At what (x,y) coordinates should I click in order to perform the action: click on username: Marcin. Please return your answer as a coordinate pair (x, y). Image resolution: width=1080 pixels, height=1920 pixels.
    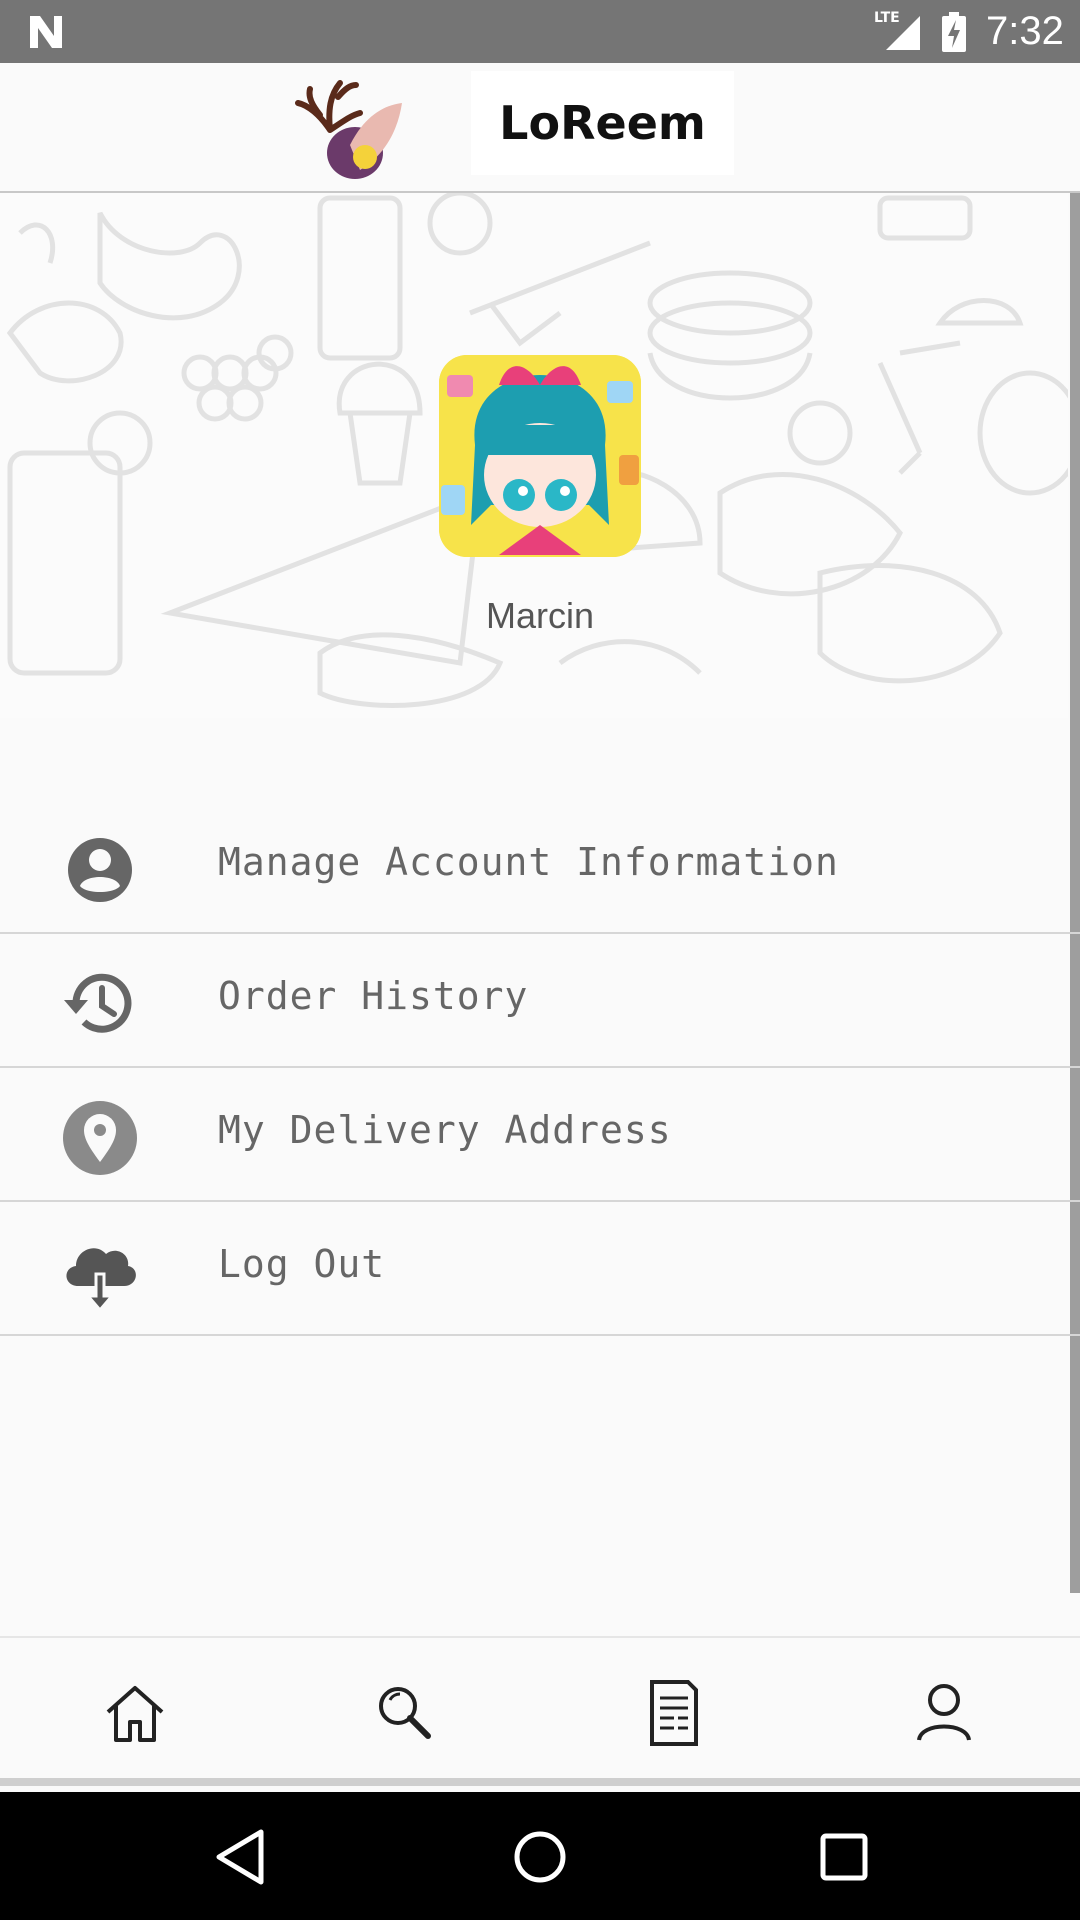
    Looking at the image, I should click on (540, 615).